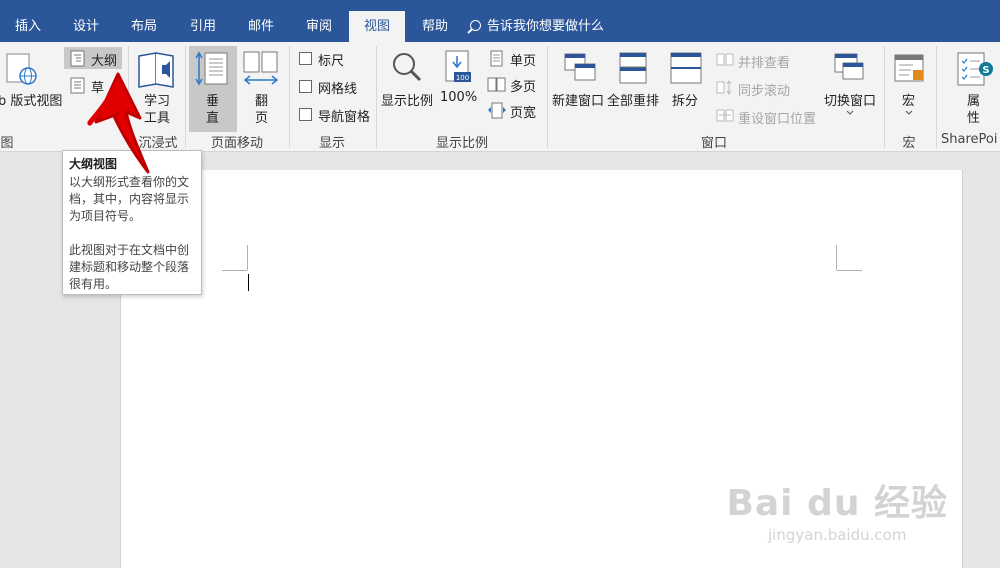 This screenshot has width=1000, height=568. I want to click on macros-button: 宏, so click(908, 99).